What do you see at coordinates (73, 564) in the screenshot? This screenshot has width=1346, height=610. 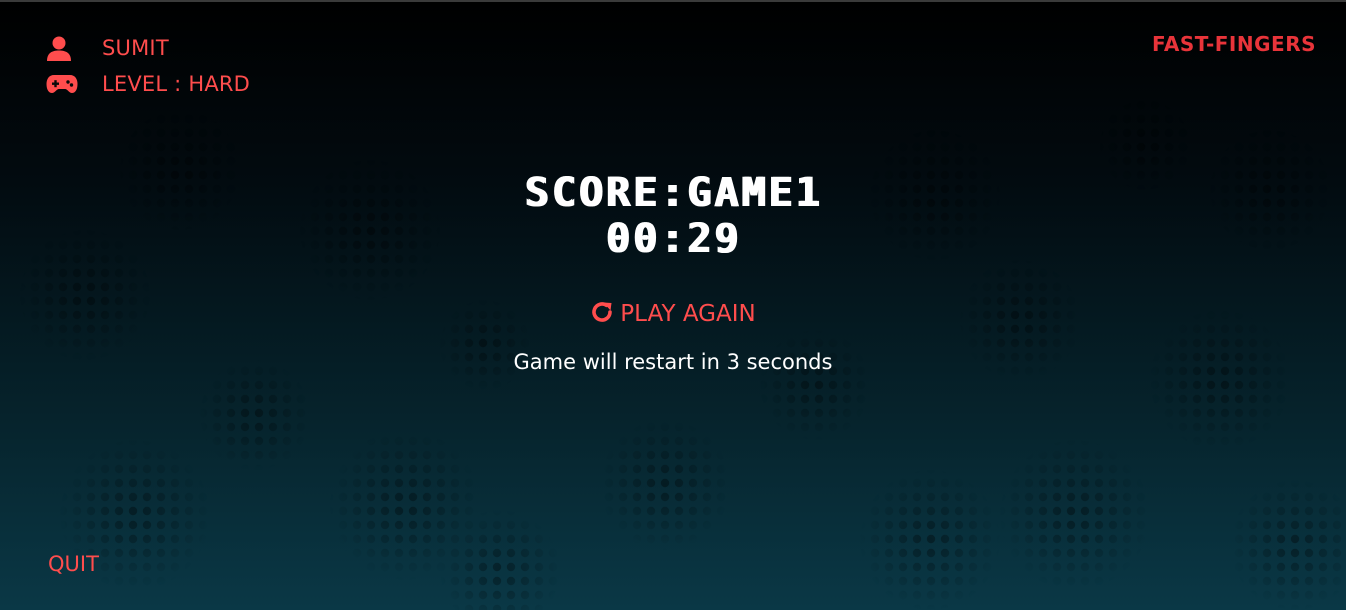 I see `quit-button: QUIT` at bounding box center [73, 564].